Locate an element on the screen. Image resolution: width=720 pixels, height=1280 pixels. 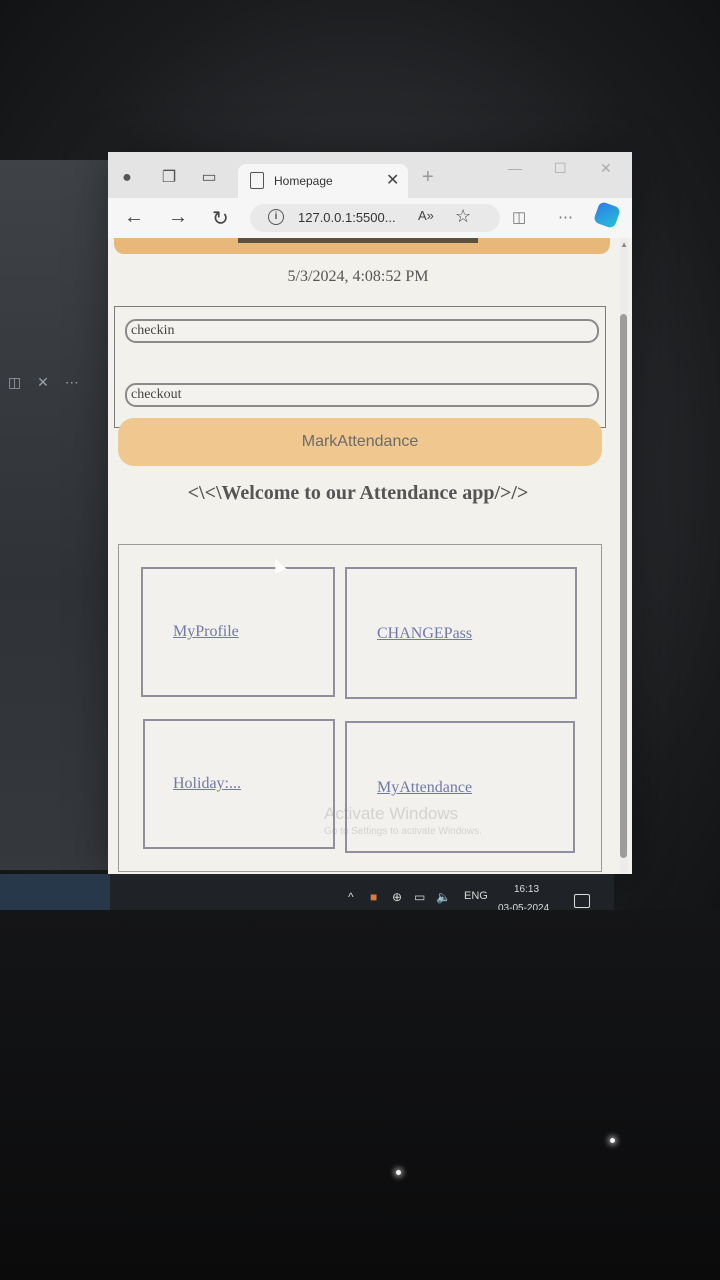
back-icon: ← is located at coordinates (134, 217).